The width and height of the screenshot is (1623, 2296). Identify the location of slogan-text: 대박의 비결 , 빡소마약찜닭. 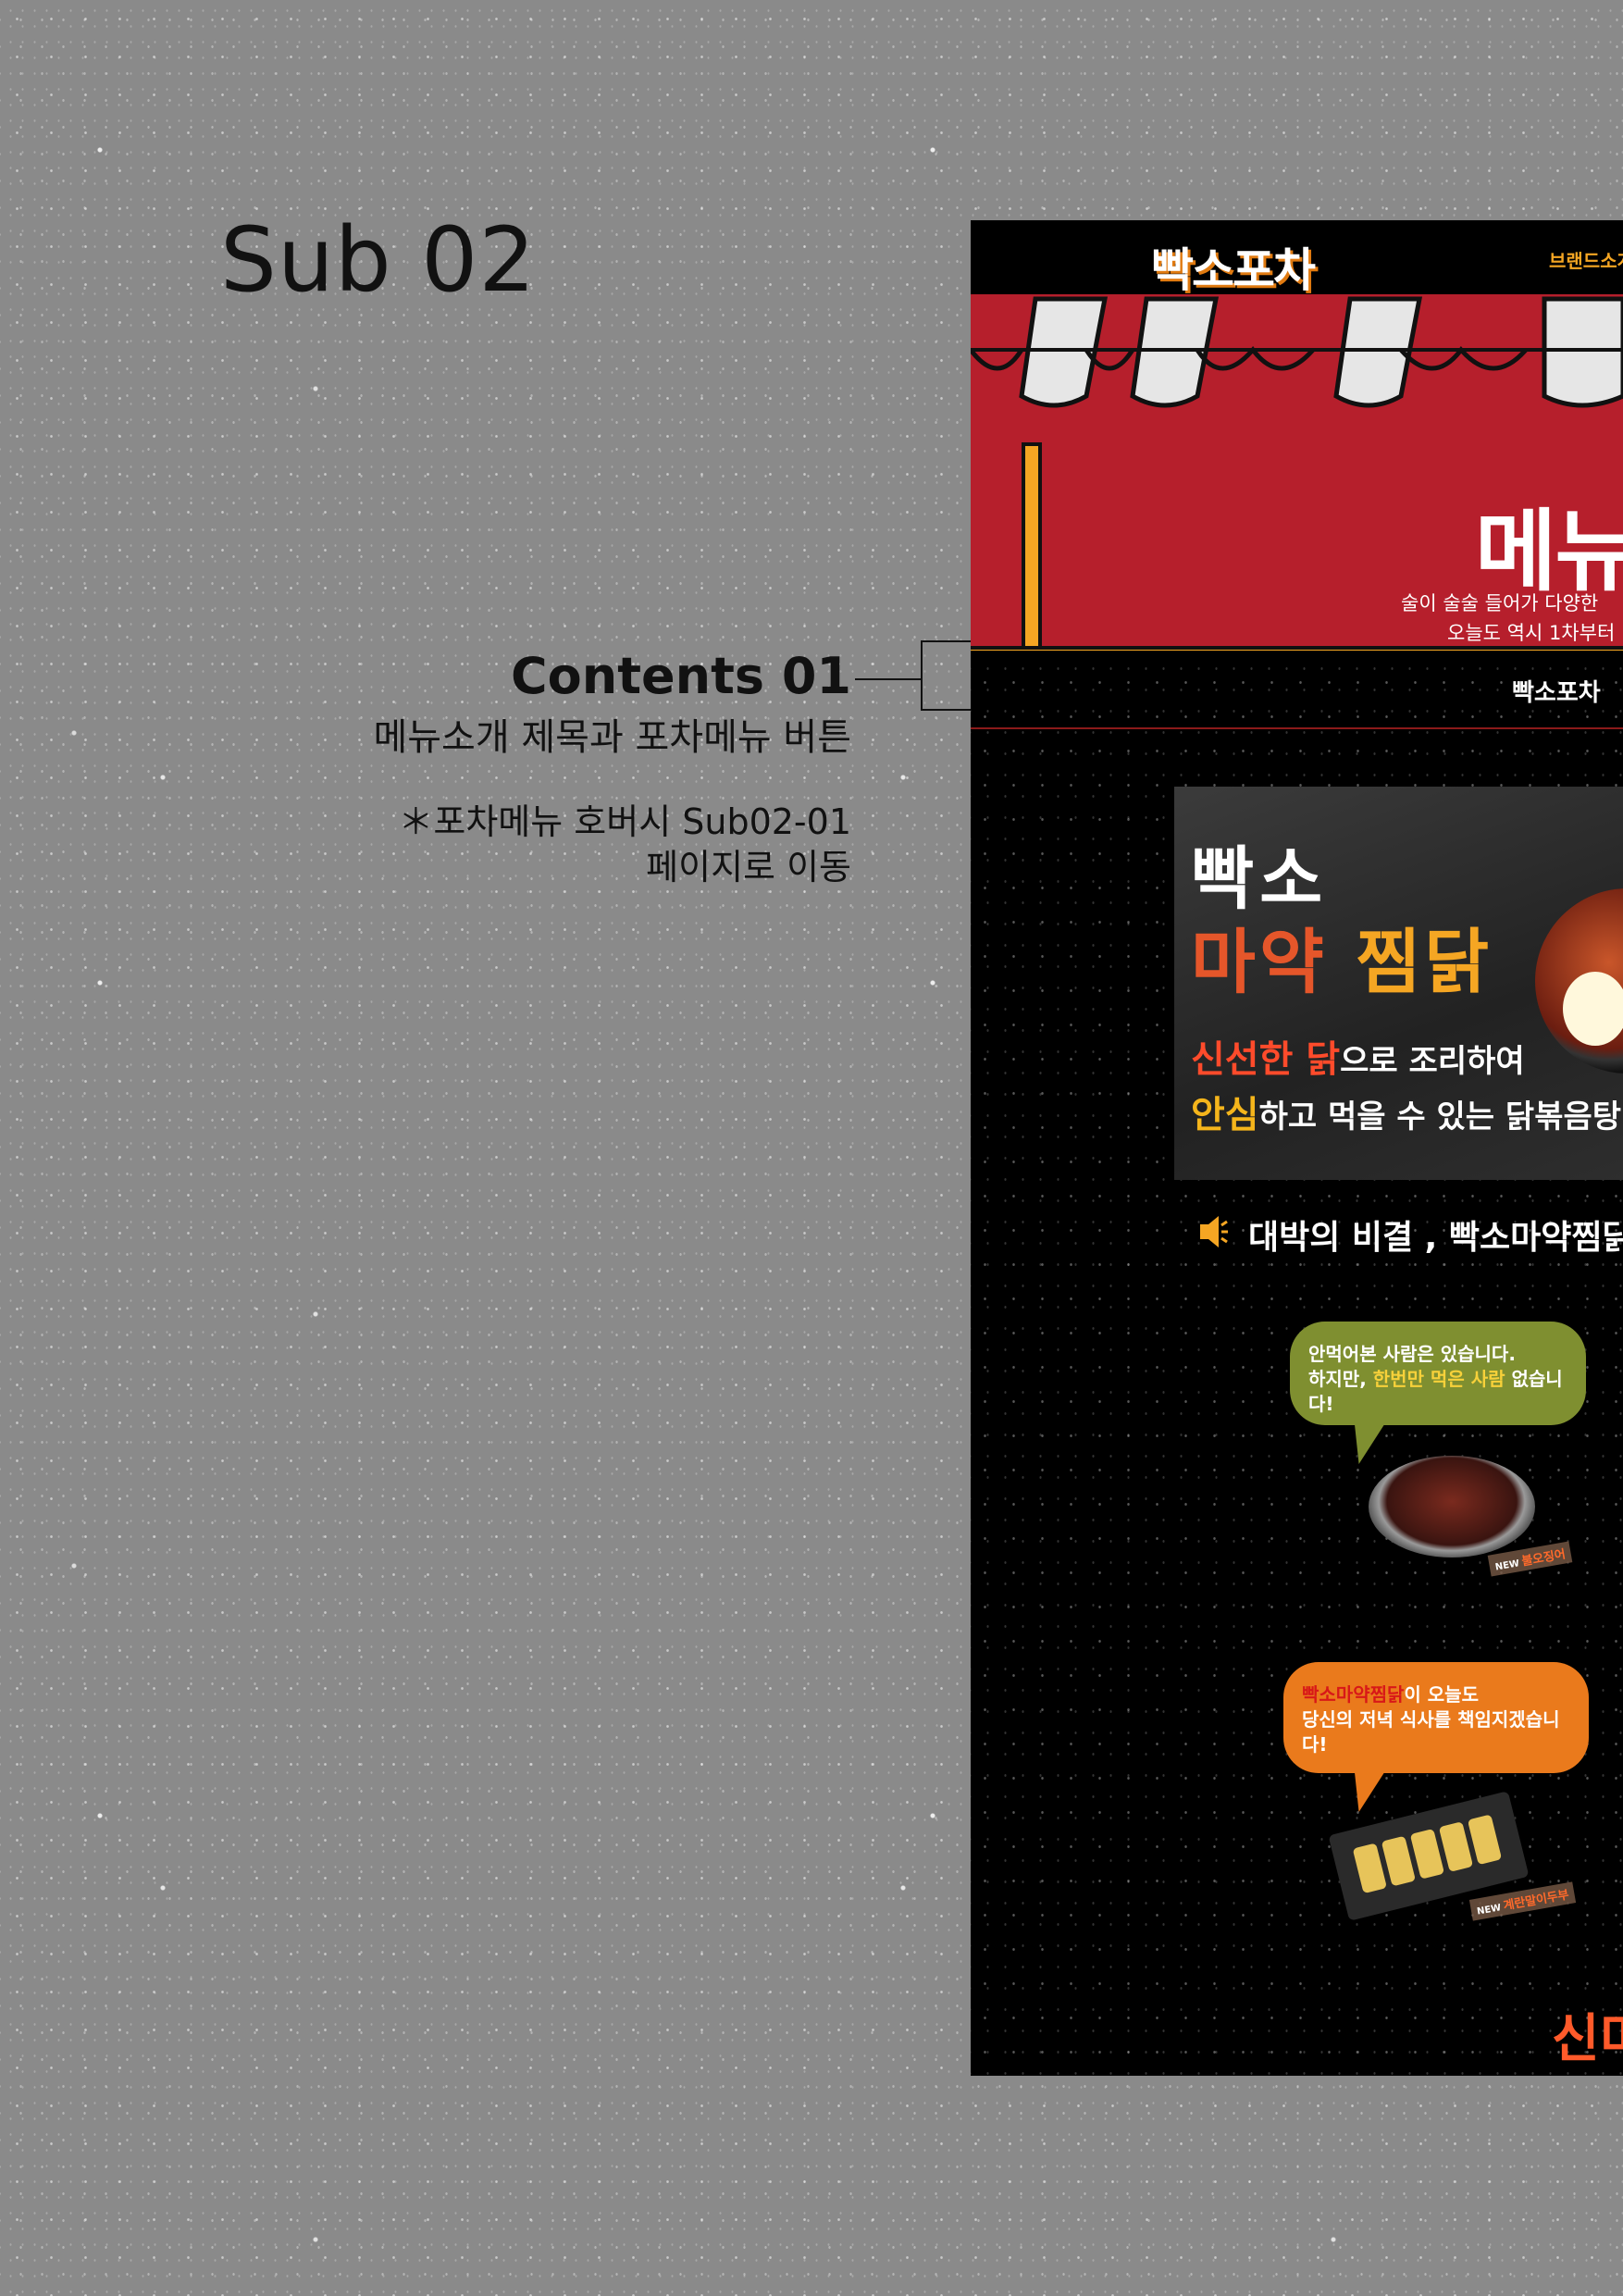
(1435, 1238).